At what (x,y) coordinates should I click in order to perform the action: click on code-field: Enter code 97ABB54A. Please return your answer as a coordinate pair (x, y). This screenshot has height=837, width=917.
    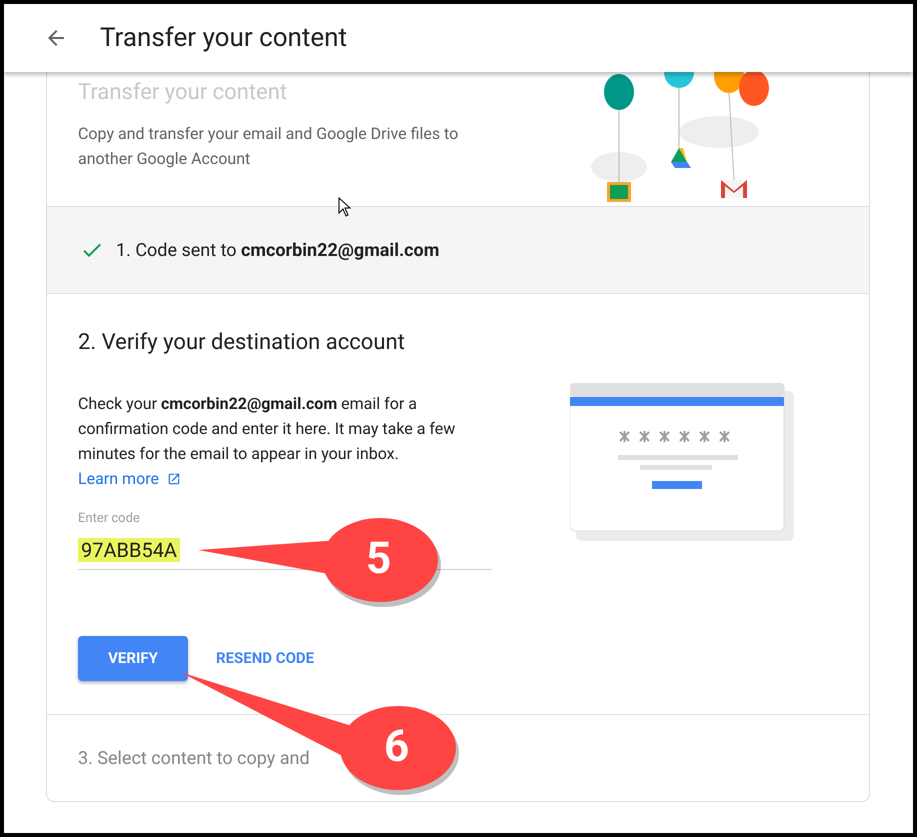
    Looking at the image, I should click on (129, 538).